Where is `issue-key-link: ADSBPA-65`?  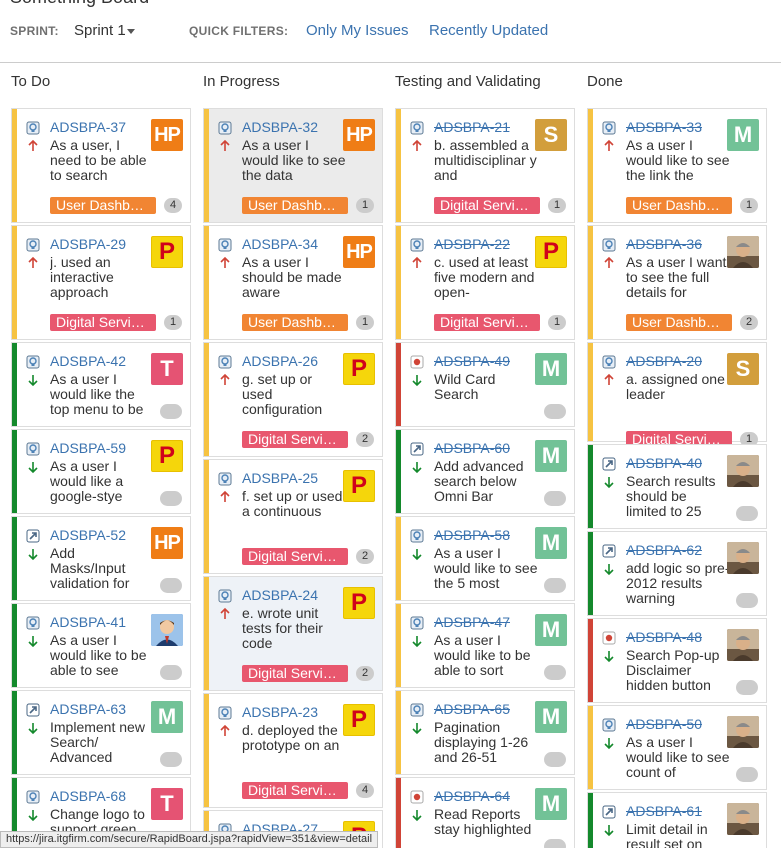
issue-key-link: ADSBPA-65 is located at coordinates (472, 709).